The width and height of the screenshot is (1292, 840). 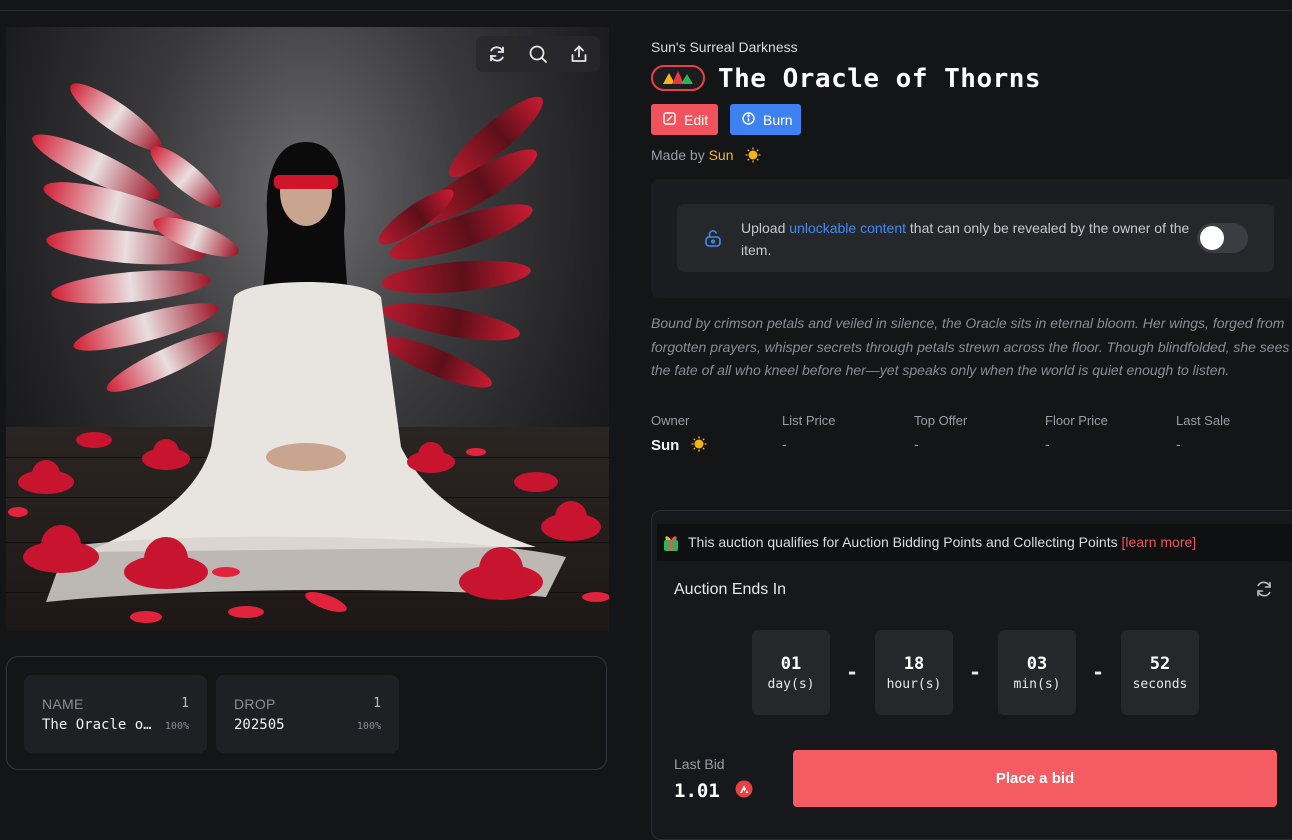 I want to click on place-bid-button: Place a bid, so click(x=1035, y=778).